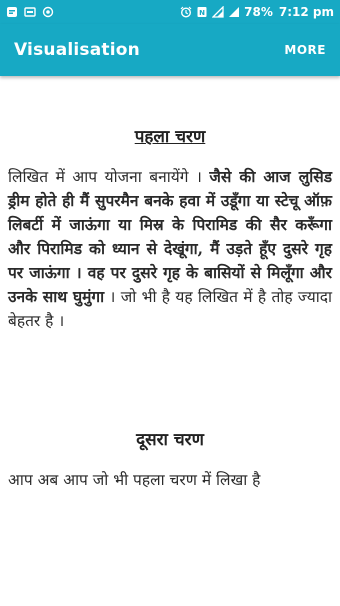  Describe the element at coordinates (218, 12) in the screenshot. I see `signal-icon` at that location.